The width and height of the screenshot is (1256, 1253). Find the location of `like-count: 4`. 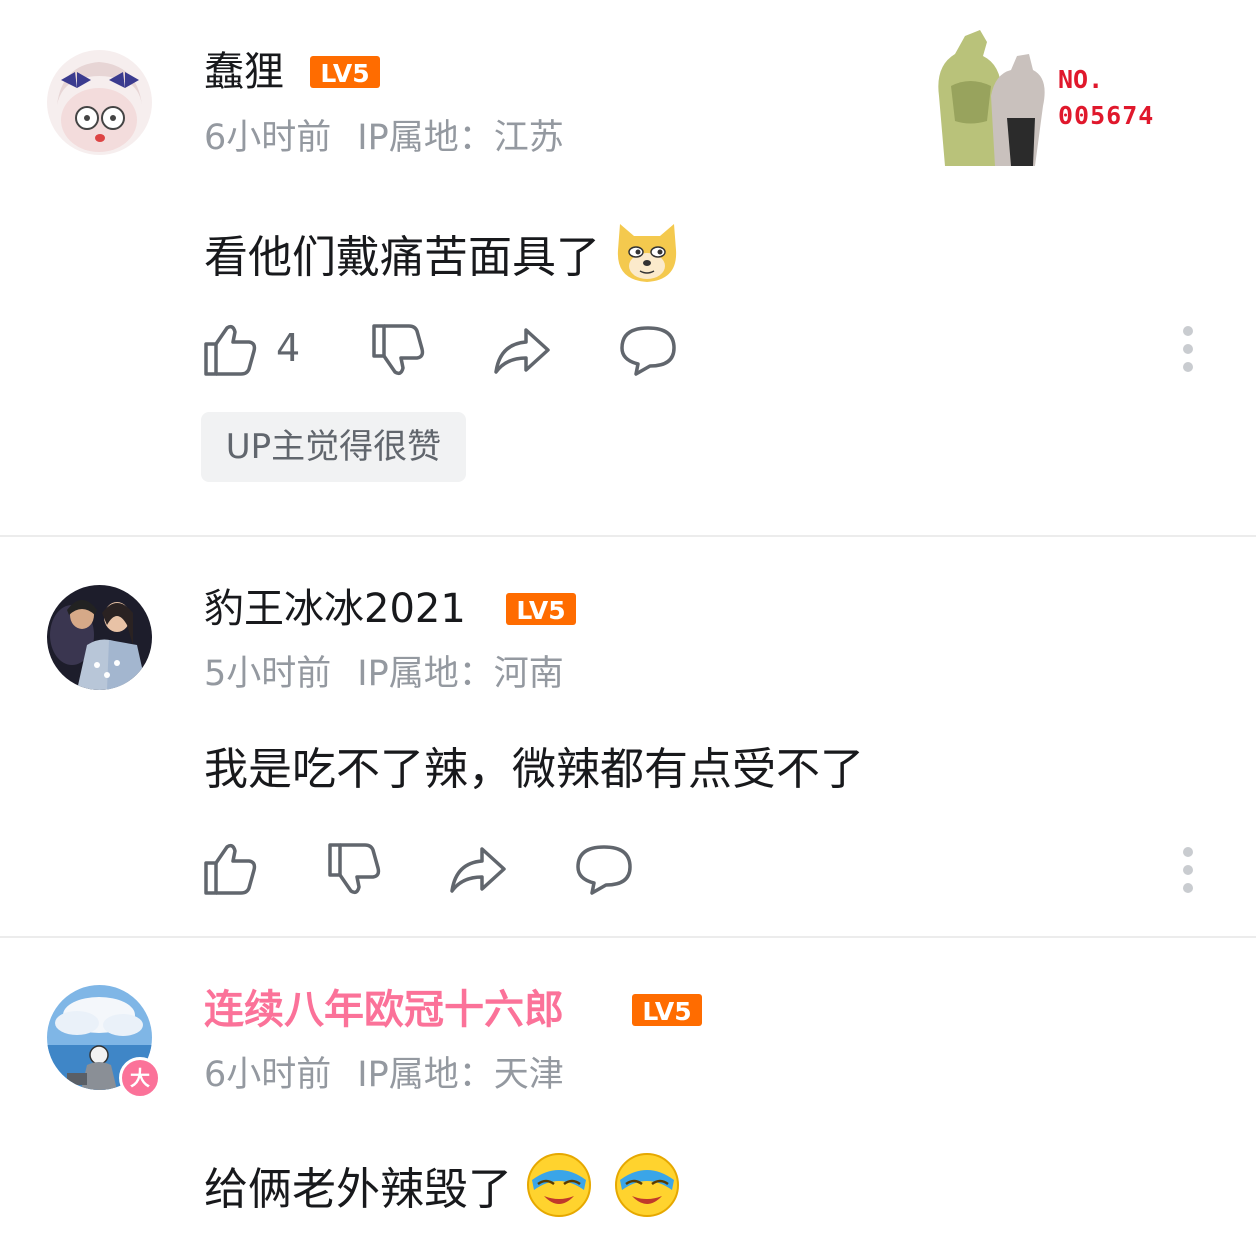

like-count: 4 is located at coordinates (288, 348).